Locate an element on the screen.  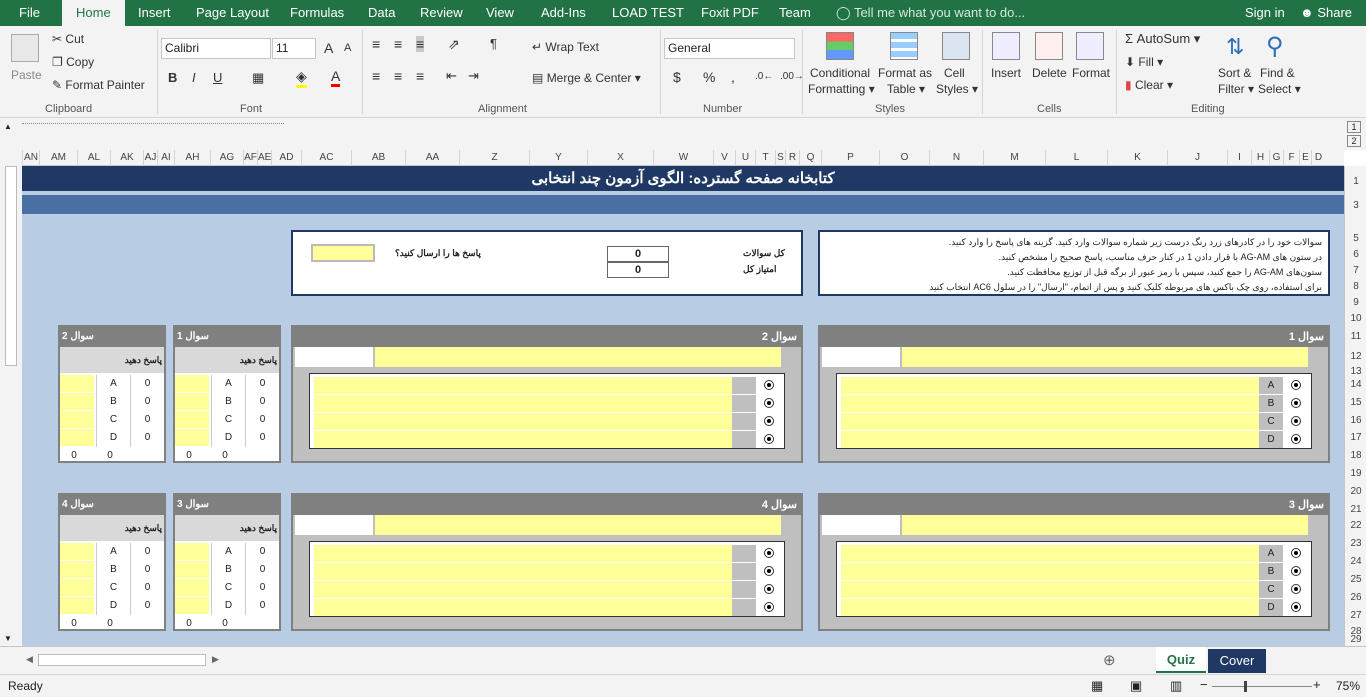
sort-filter-button: Sort & is located at coordinates (1234, 73).